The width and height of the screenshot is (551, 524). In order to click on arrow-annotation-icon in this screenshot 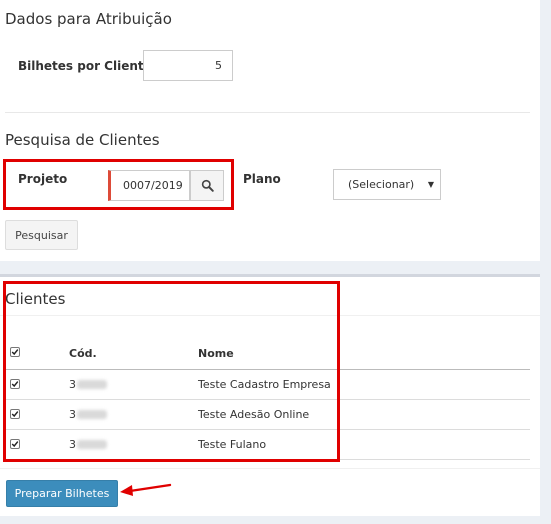, I will do `click(146, 489)`.